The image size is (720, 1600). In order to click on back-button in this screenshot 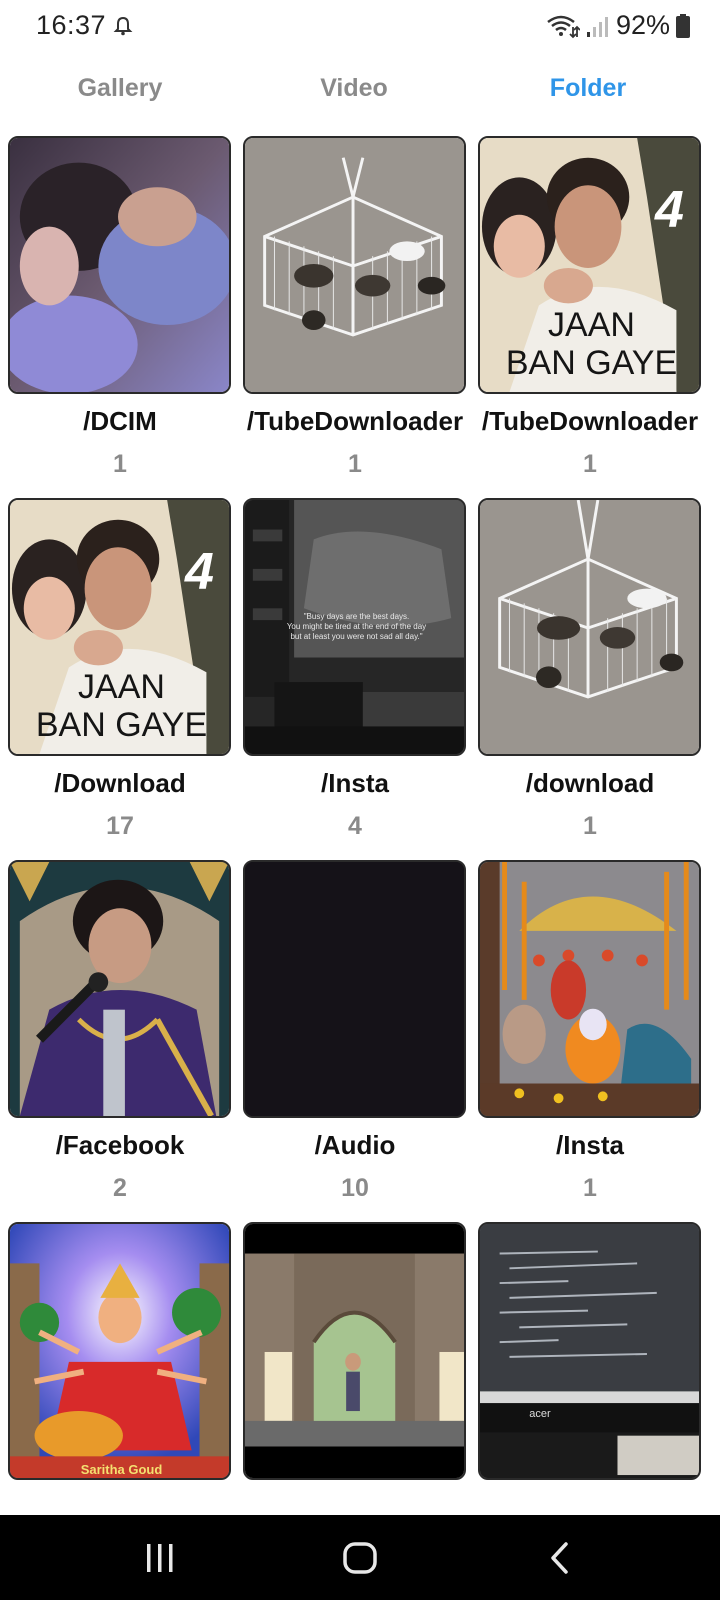, I will do `click(560, 1558)`.